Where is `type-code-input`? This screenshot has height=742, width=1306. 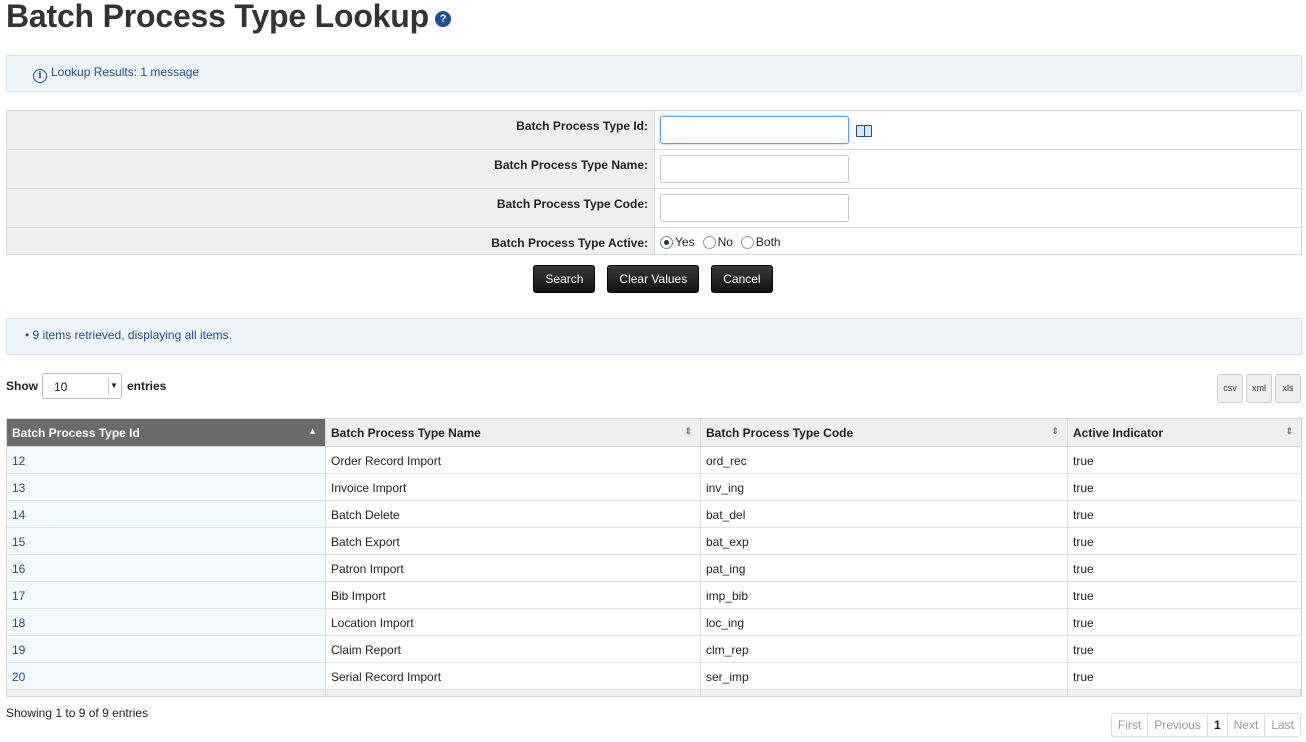 type-code-input is located at coordinates (754, 208).